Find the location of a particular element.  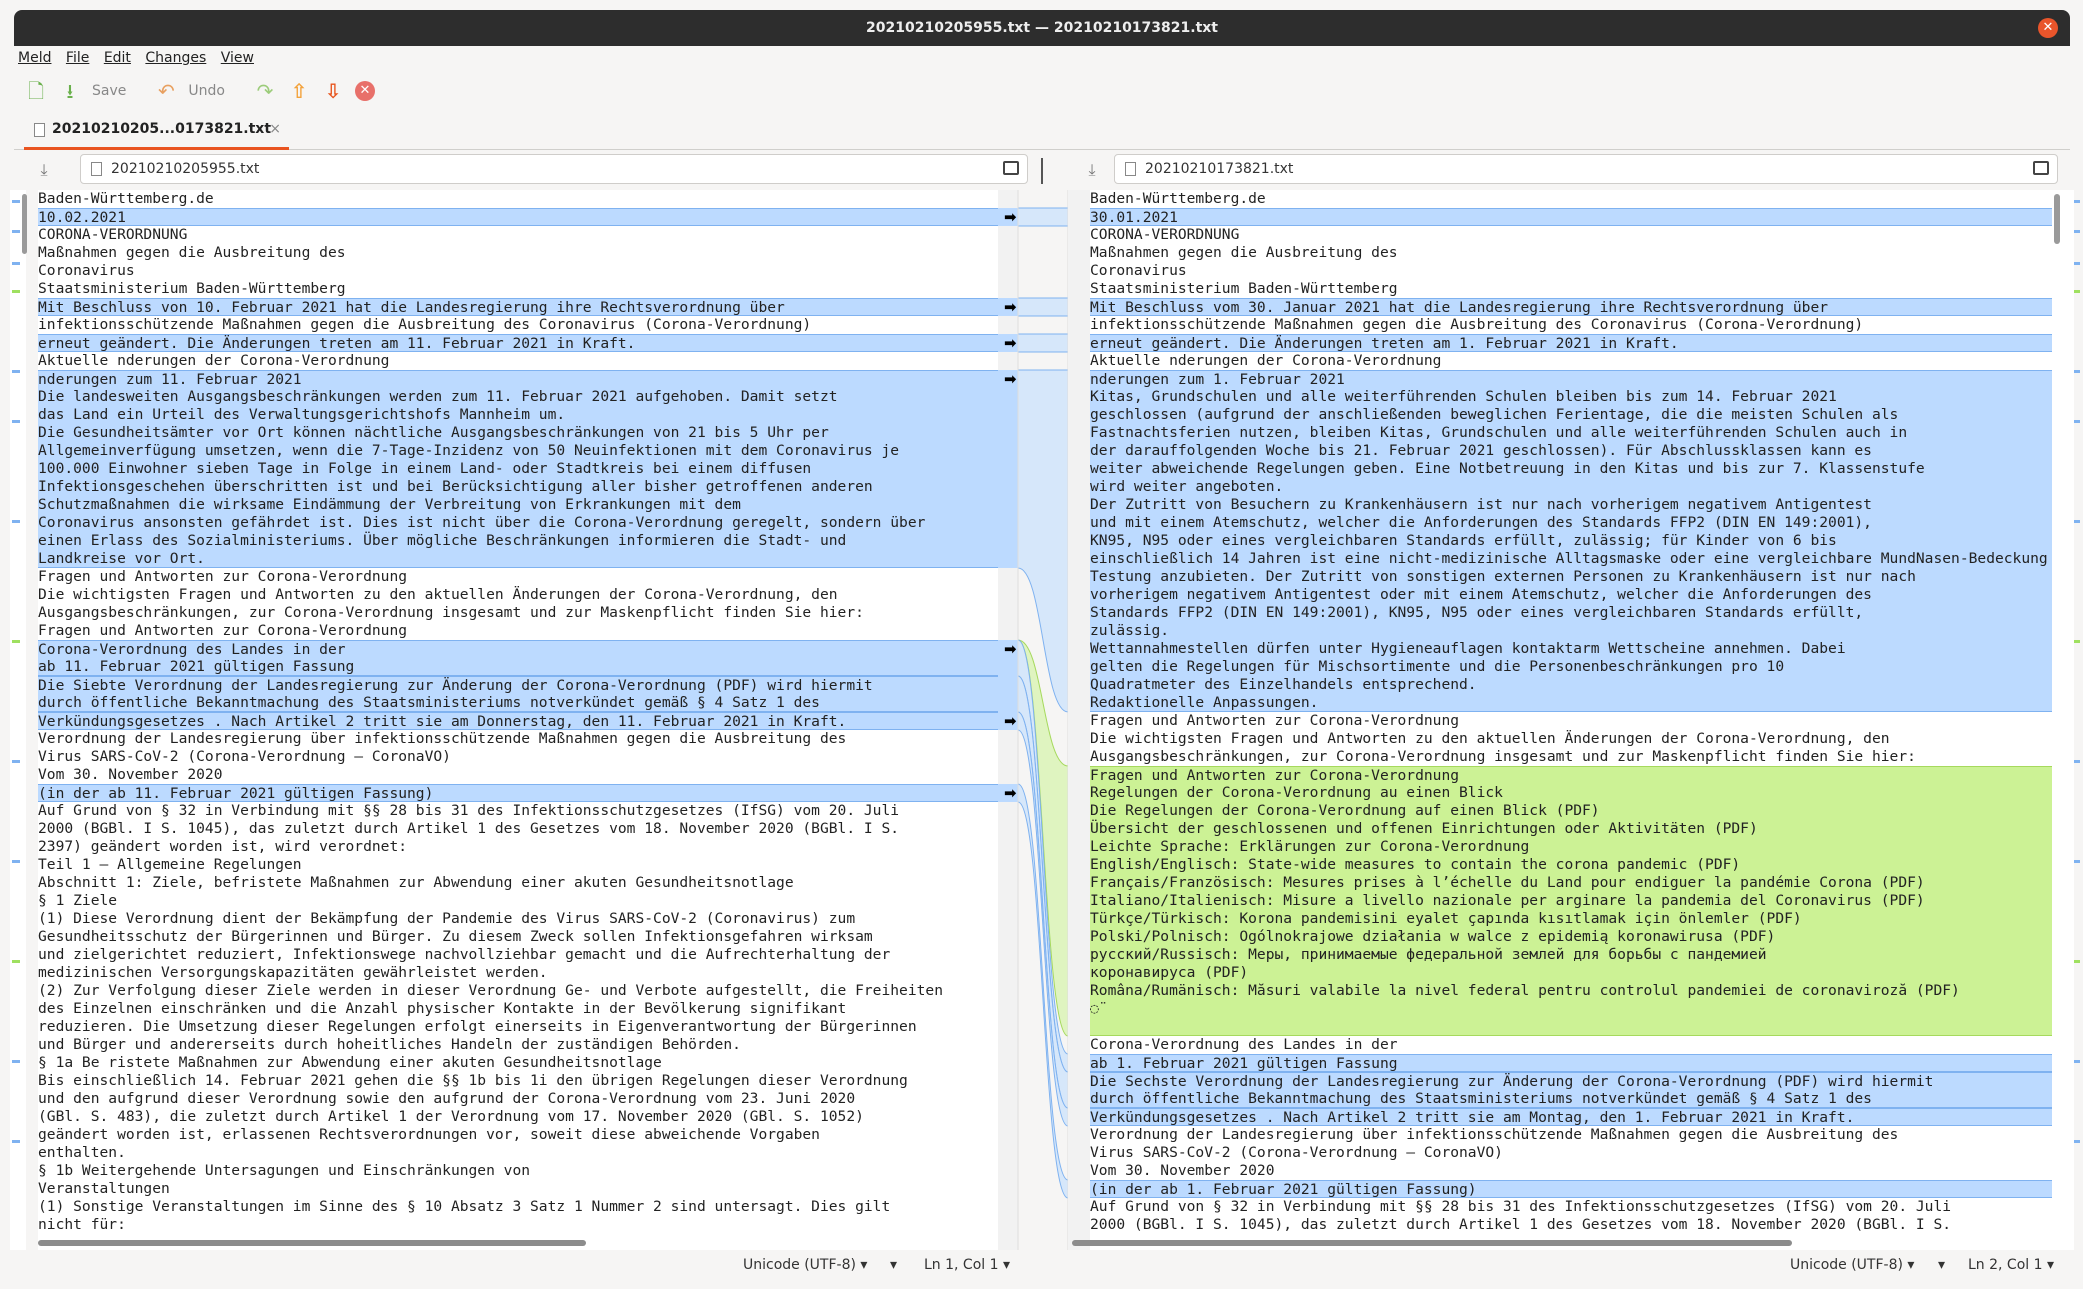

right-line: Coronavirus is located at coordinates (1571, 271).